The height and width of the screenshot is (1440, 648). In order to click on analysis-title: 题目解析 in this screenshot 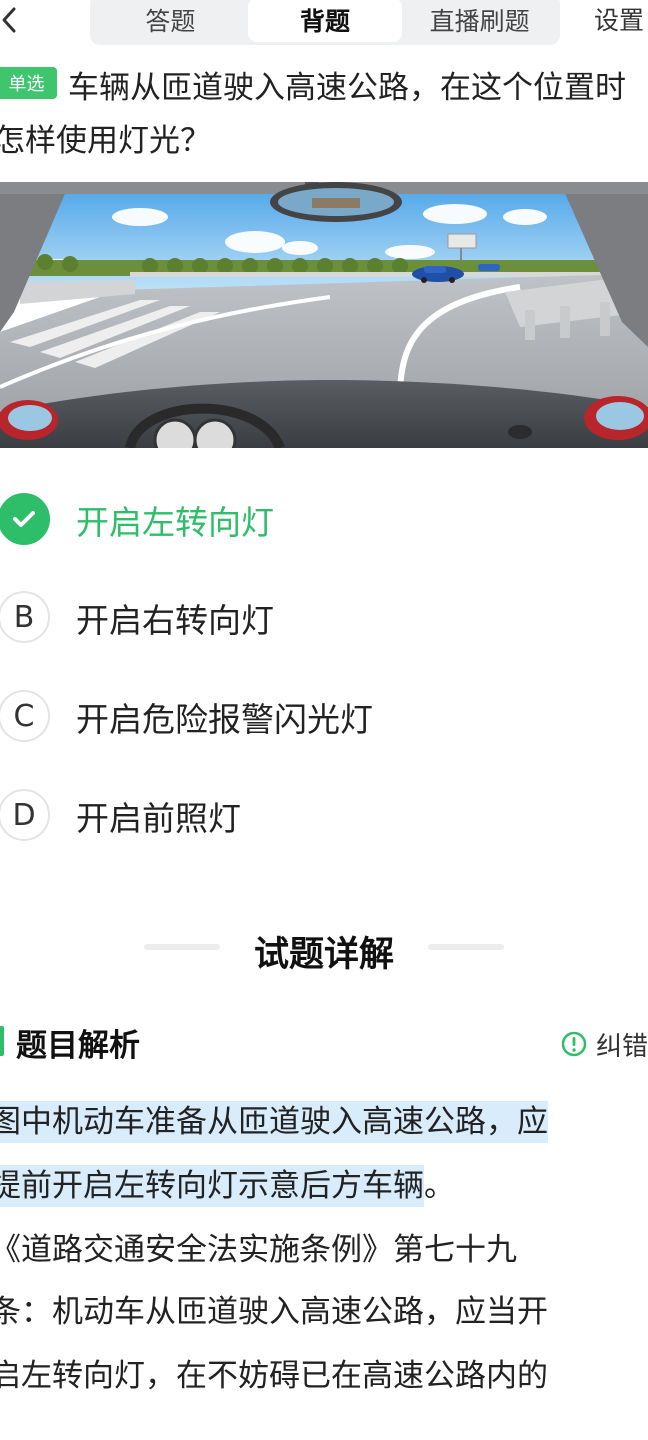, I will do `click(78, 1046)`.